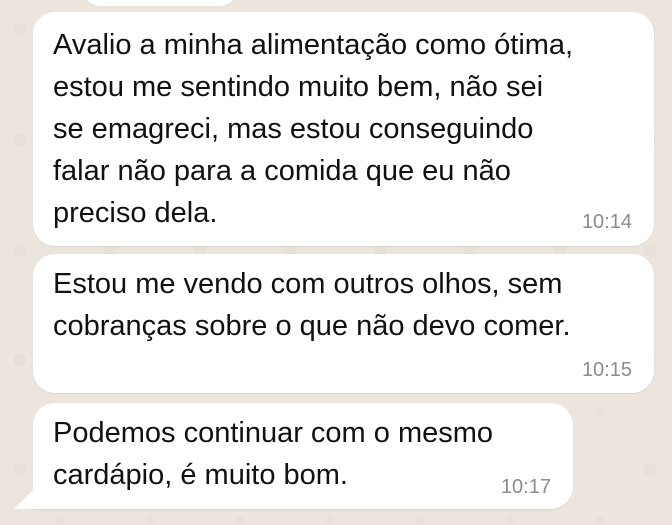 The image size is (672, 525). What do you see at coordinates (525, 487) in the screenshot?
I see `message-timestamp: 10:17` at bounding box center [525, 487].